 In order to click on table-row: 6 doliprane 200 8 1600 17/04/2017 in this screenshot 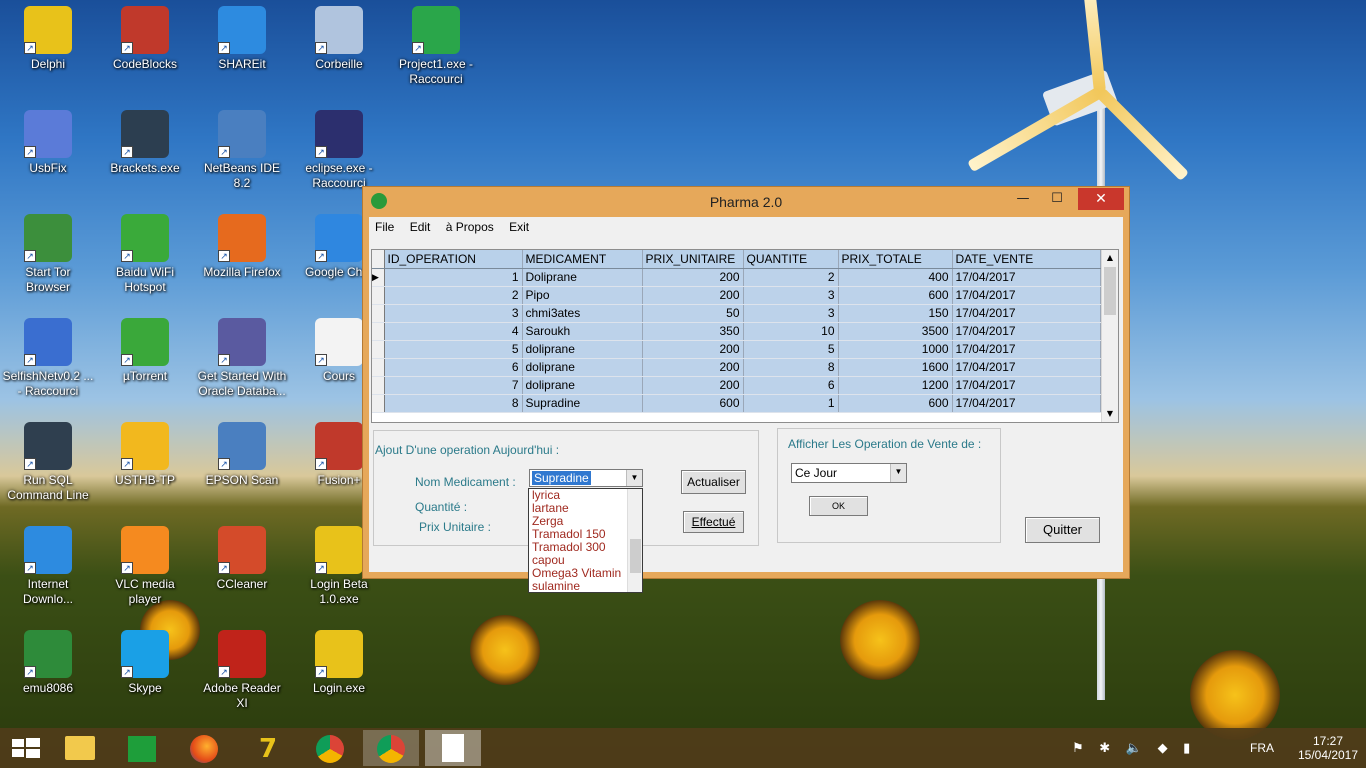, I will do `click(736, 367)`.